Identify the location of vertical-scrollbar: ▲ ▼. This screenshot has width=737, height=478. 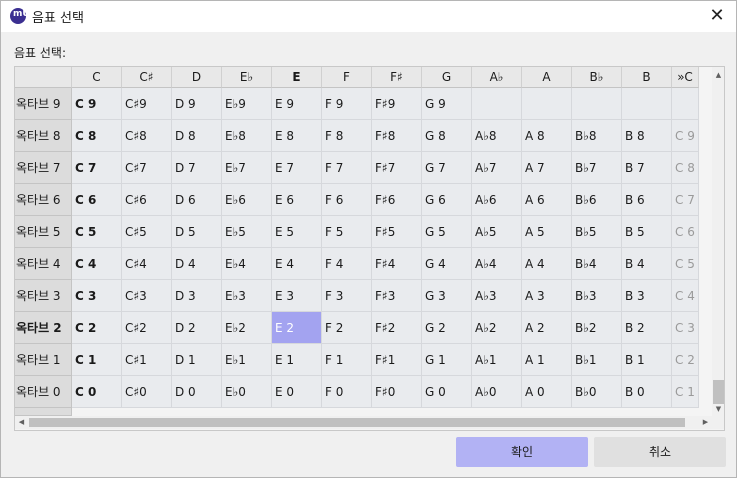
(718, 241).